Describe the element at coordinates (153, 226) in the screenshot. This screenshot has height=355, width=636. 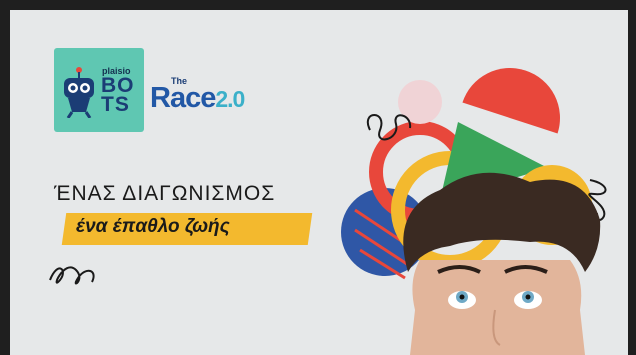
I see `tagline: ένα έπαθλο ζωής` at that location.